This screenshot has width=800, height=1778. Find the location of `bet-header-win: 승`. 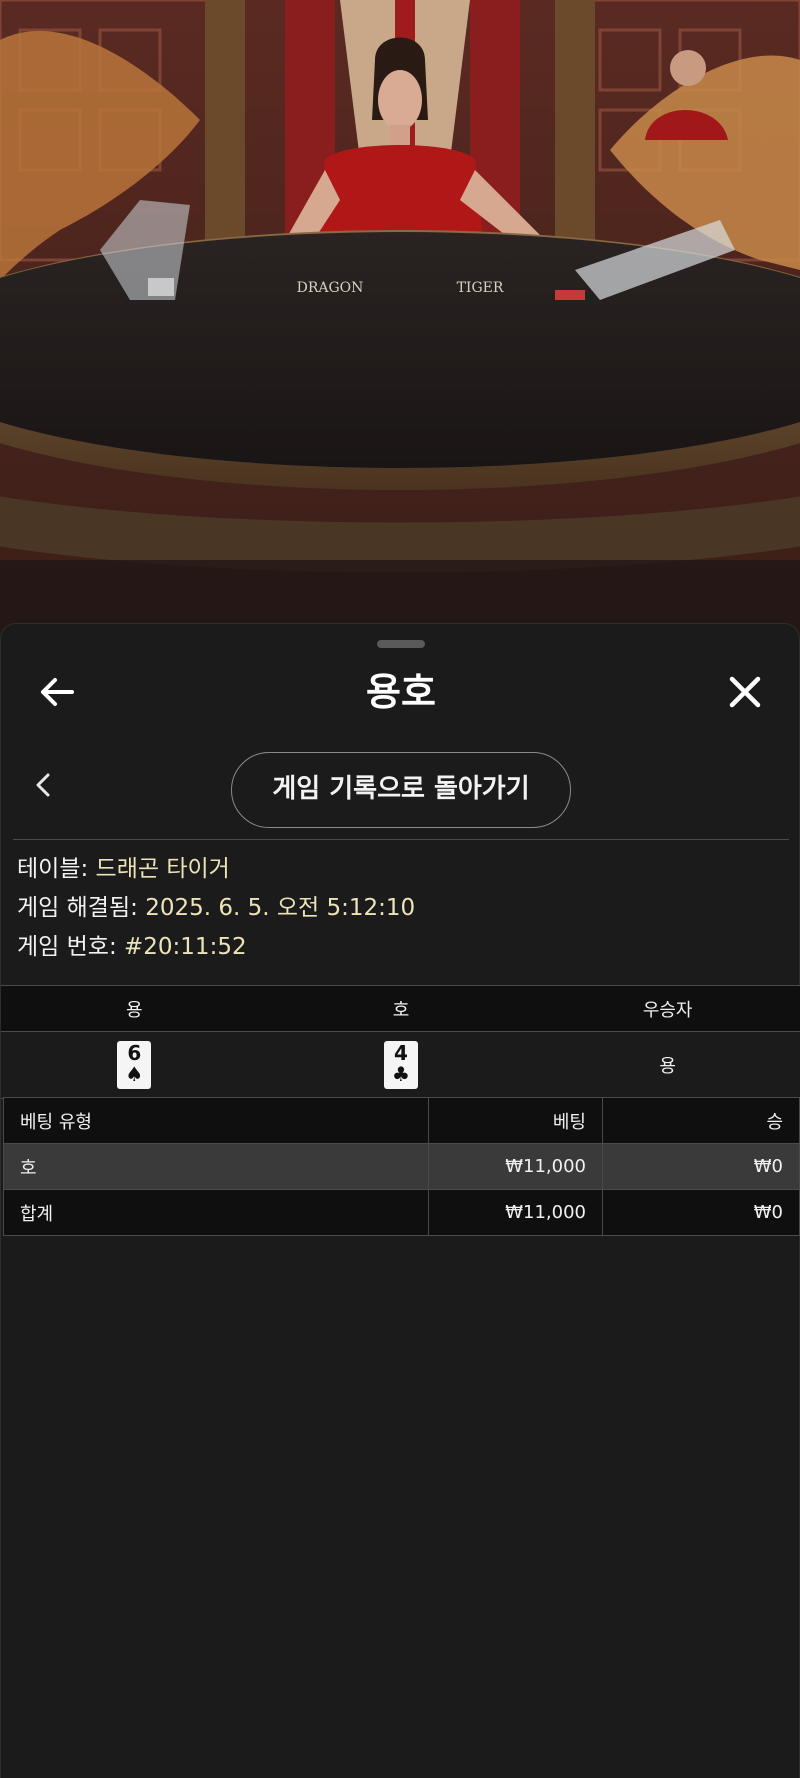

bet-header-win: 승 is located at coordinates (701, 1120).